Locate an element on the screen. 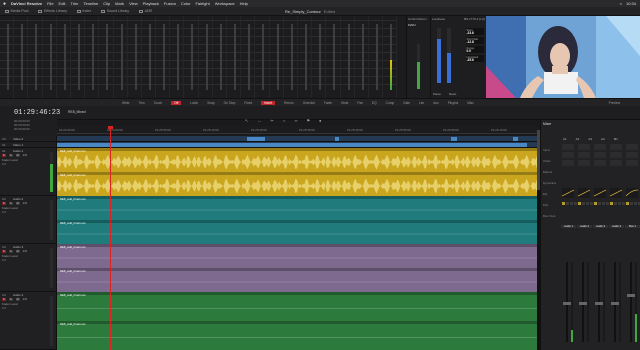  automation-pan: Pan is located at coordinates (360, 103).